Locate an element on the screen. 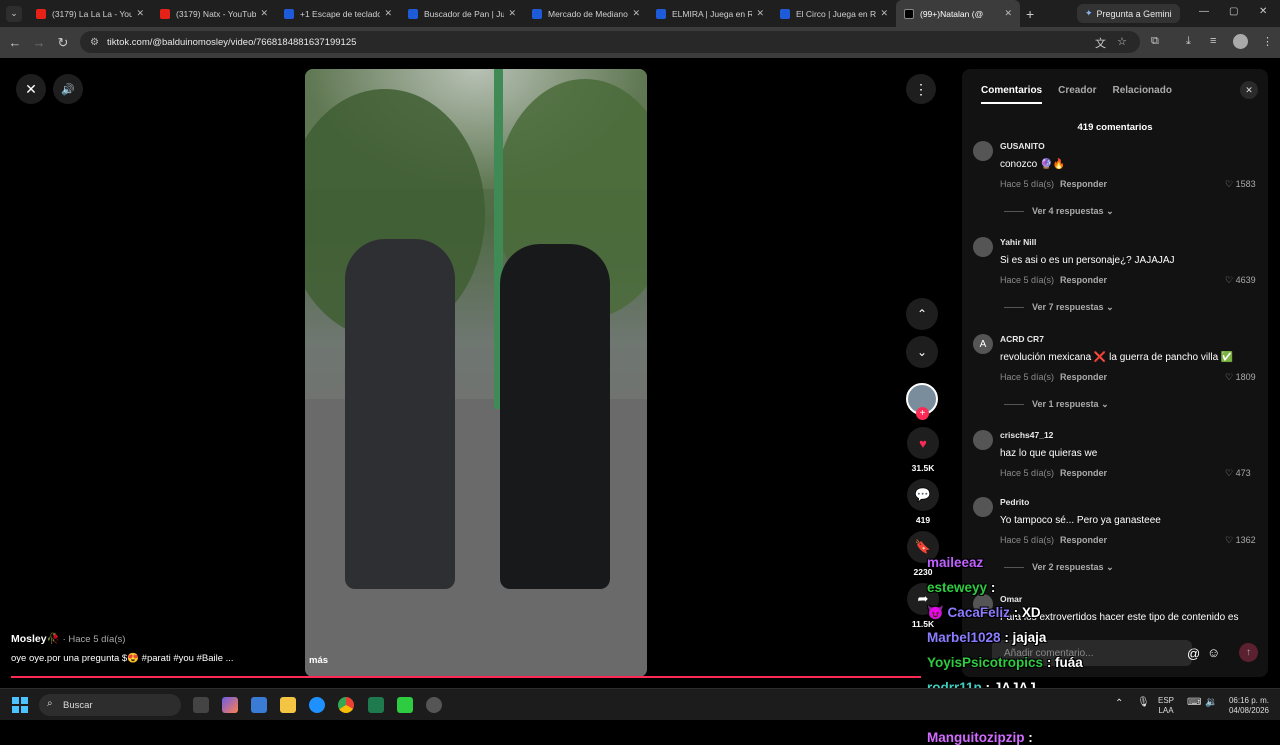  browser-tab-3: Buscador de Pan | Jue ✕ is located at coordinates (462, 13).